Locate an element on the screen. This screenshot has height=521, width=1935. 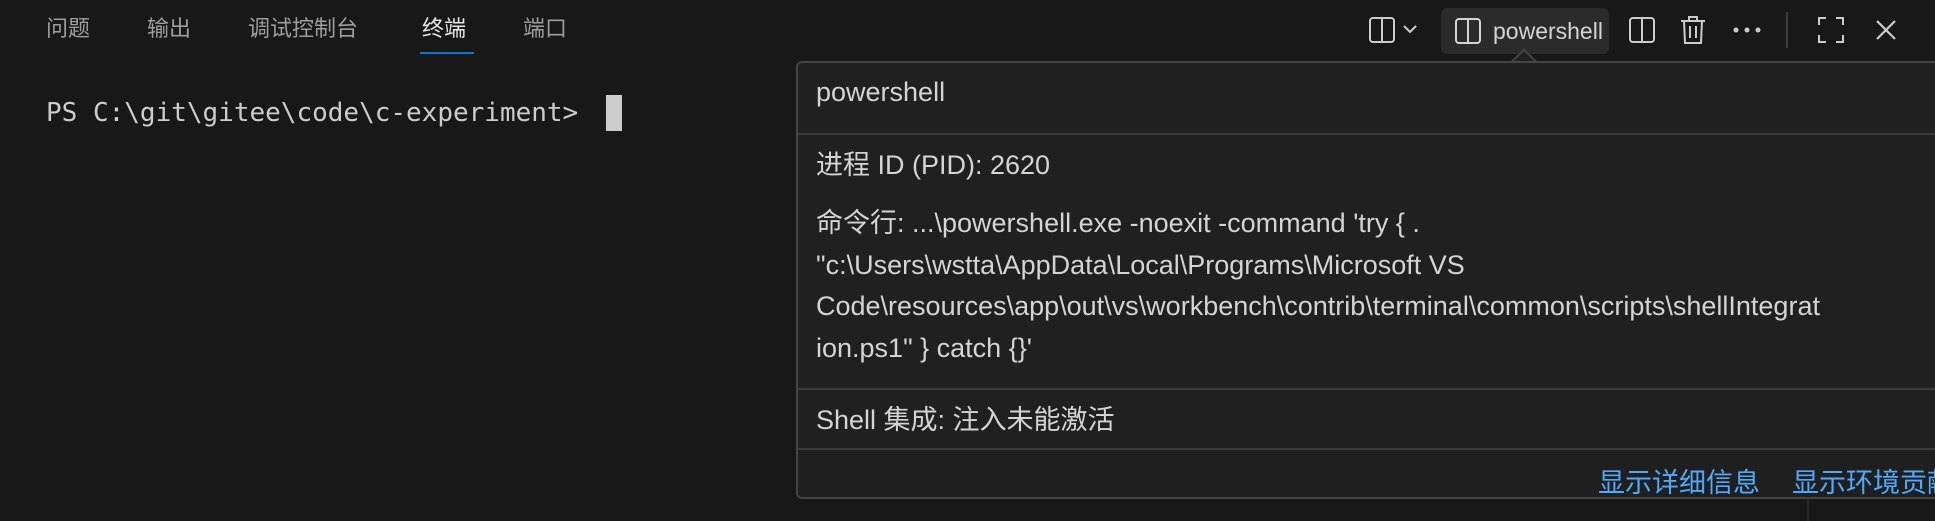
terminal-name: powershell is located at coordinates (1548, 30).